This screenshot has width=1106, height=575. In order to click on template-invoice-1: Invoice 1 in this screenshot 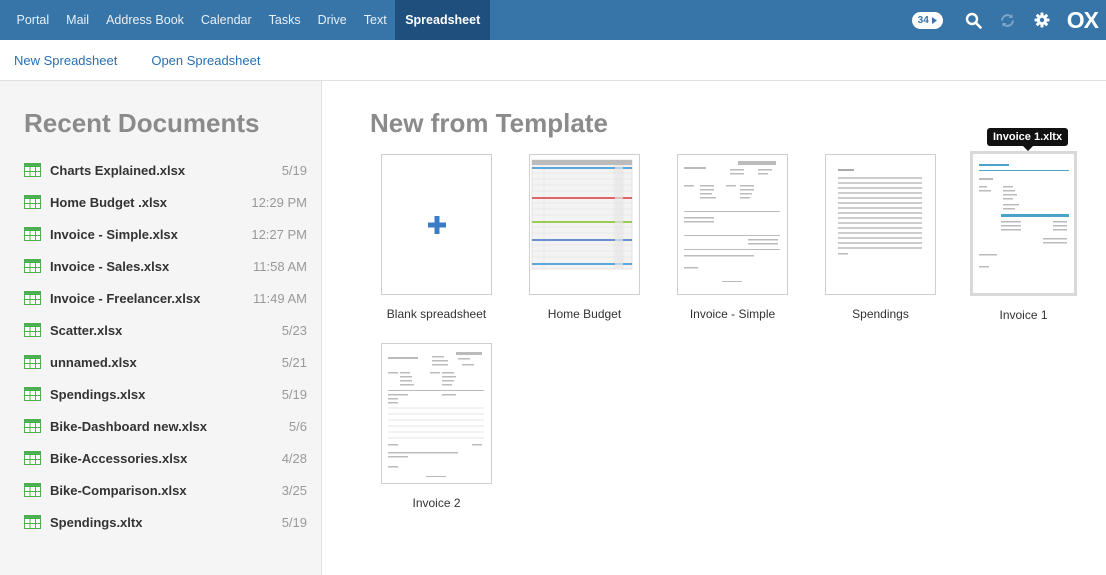, I will do `click(1023, 236)`.